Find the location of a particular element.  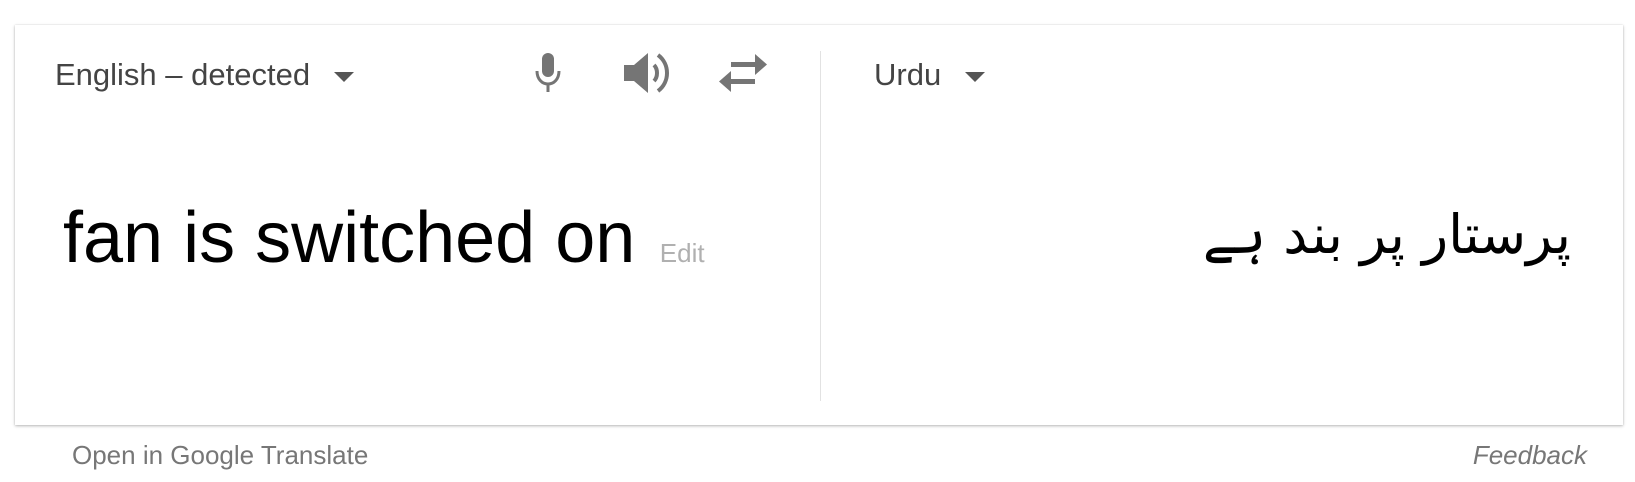

source-language-select: English – detected is located at coordinates (205, 75).